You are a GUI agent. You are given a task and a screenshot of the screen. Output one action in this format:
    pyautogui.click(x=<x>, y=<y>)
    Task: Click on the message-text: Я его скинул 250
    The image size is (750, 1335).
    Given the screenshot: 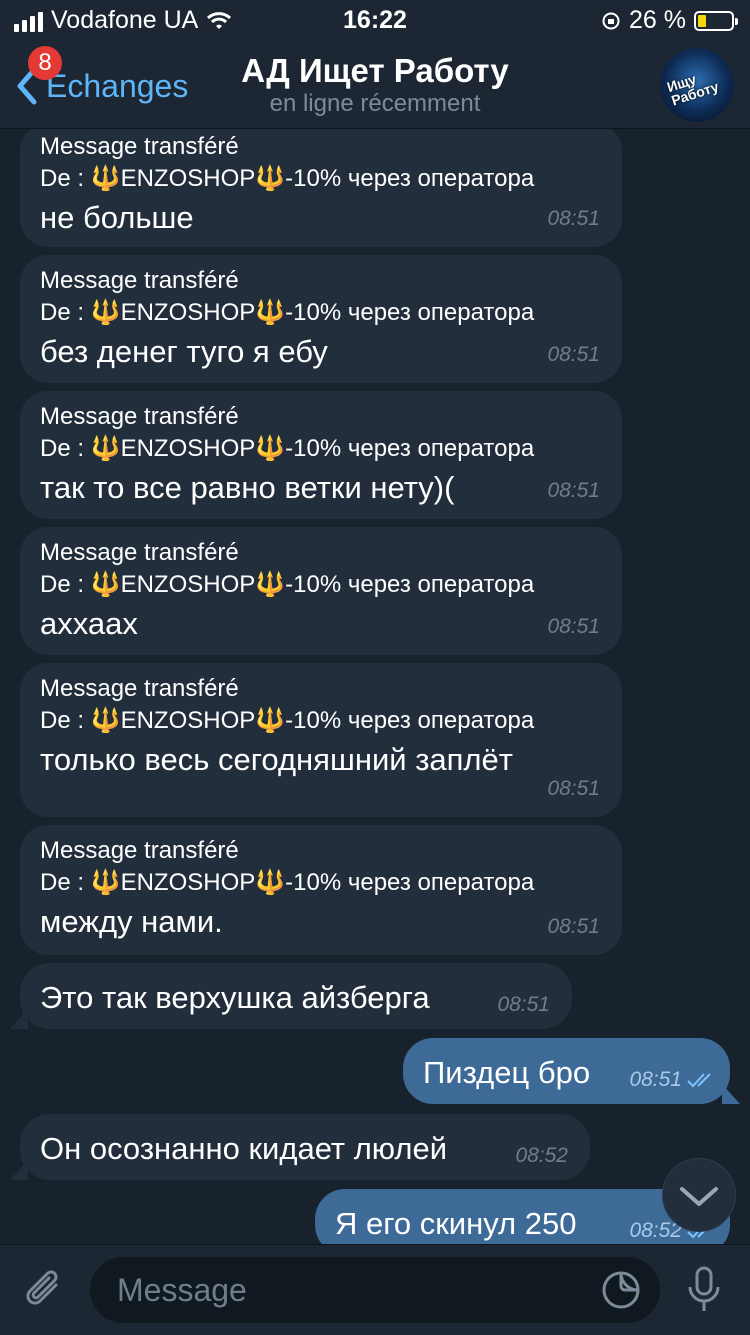 What is the action you would take?
    pyautogui.click(x=456, y=1223)
    